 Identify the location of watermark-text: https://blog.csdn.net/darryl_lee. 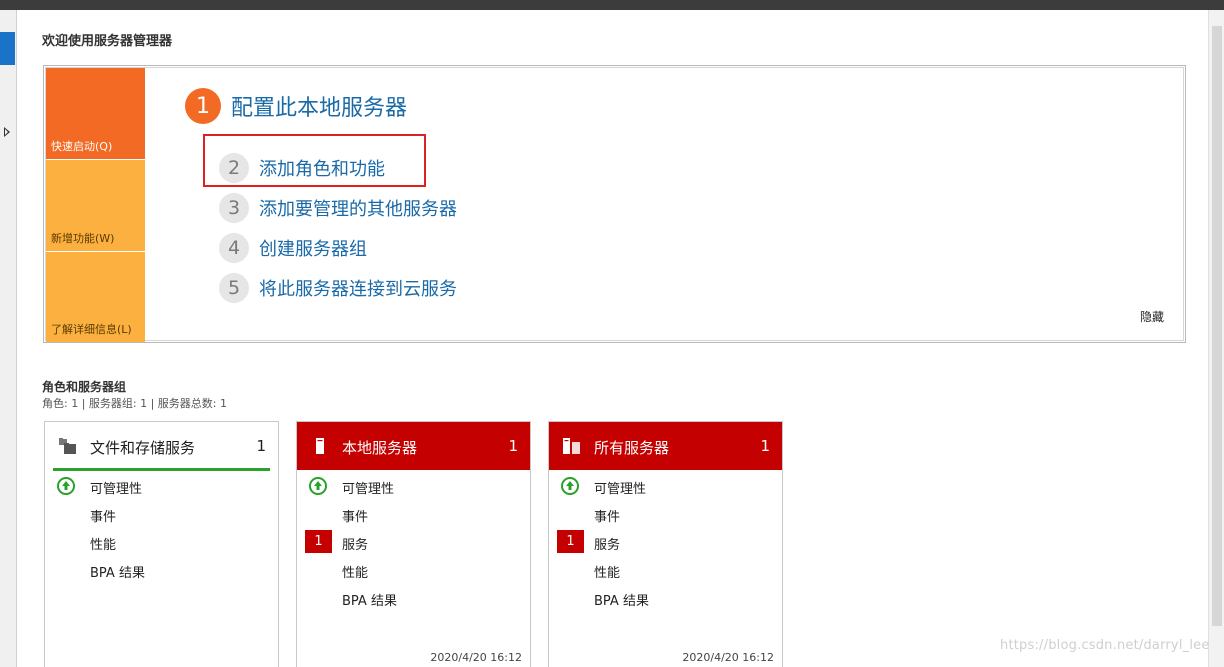
(1105, 645).